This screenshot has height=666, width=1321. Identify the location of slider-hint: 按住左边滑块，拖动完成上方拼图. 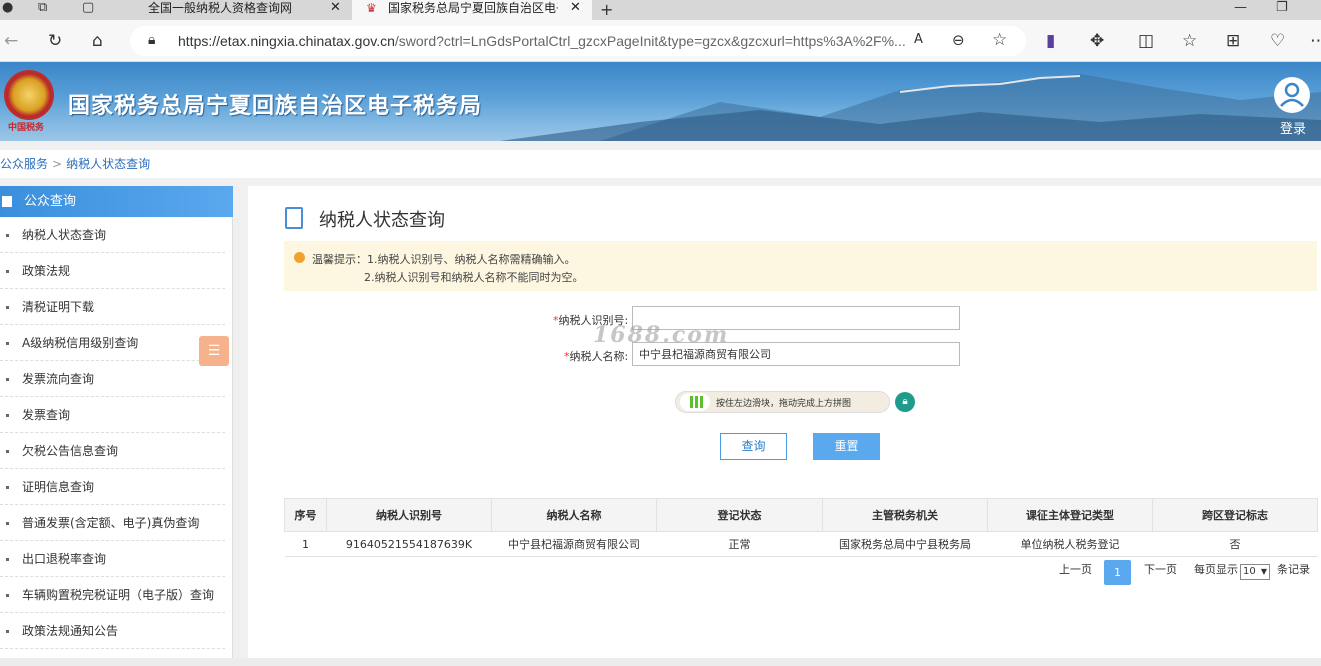
(784, 404).